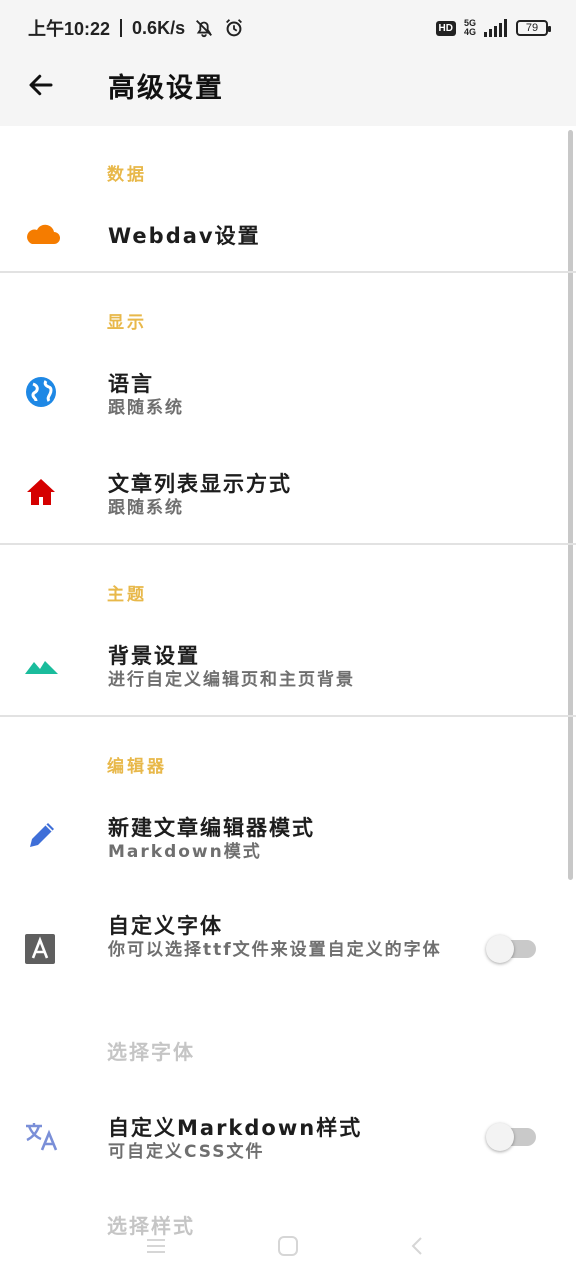 This screenshot has height=1280, width=576. What do you see at coordinates (185, 852) in the screenshot?
I see `editor-mode-subtitle: Markdown模式` at bounding box center [185, 852].